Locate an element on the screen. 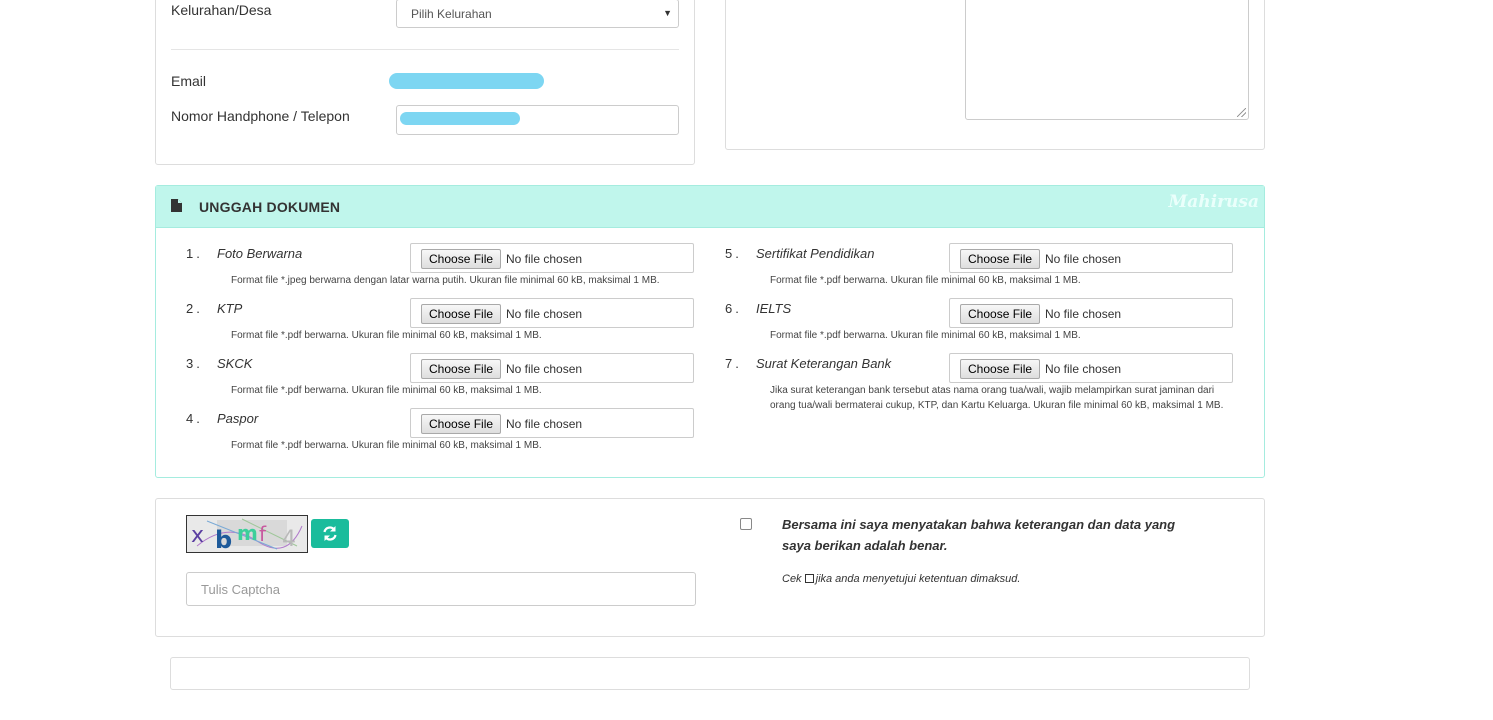 The height and width of the screenshot is (720, 1493). doc-name: Paspor is located at coordinates (238, 418).